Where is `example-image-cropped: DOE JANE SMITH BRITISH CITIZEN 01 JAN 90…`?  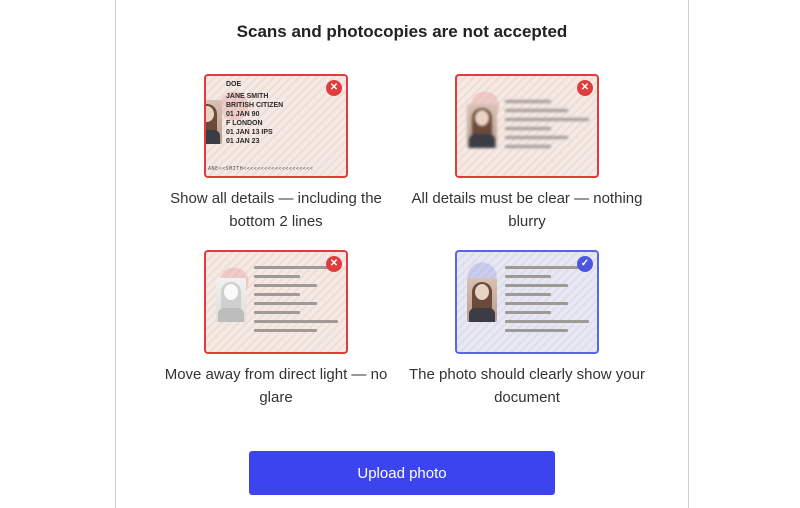
example-image-cropped: DOE JANE SMITH BRITISH CITIZEN 01 JAN 90… is located at coordinates (276, 126).